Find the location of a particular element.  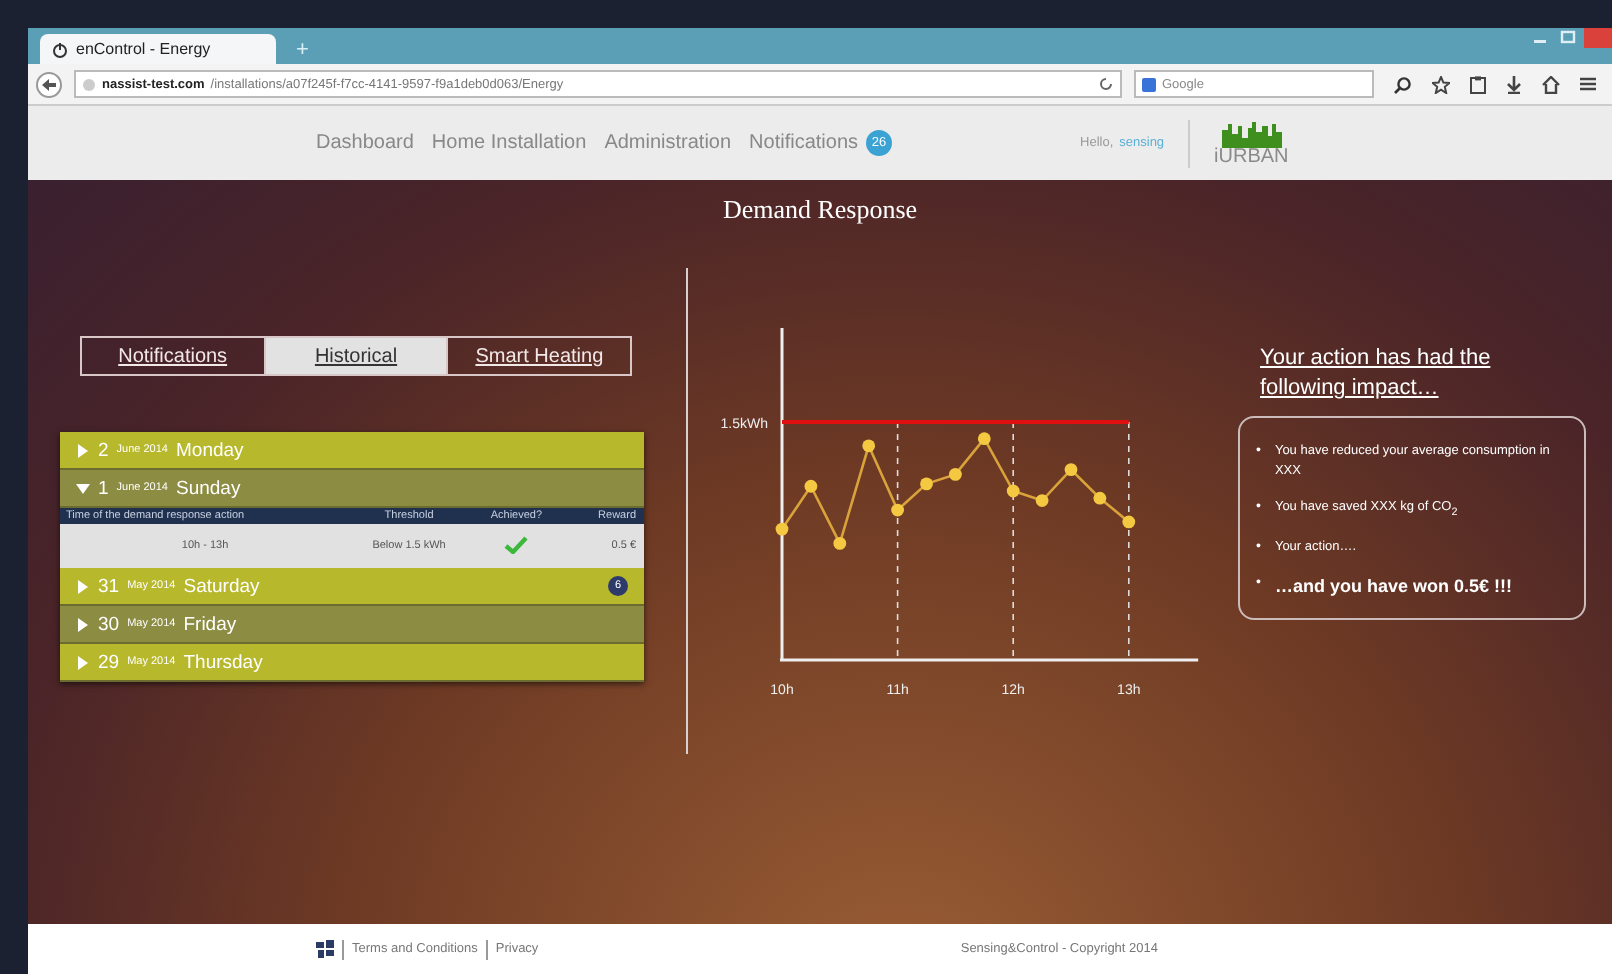

back-icon is located at coordinates (49, 84).